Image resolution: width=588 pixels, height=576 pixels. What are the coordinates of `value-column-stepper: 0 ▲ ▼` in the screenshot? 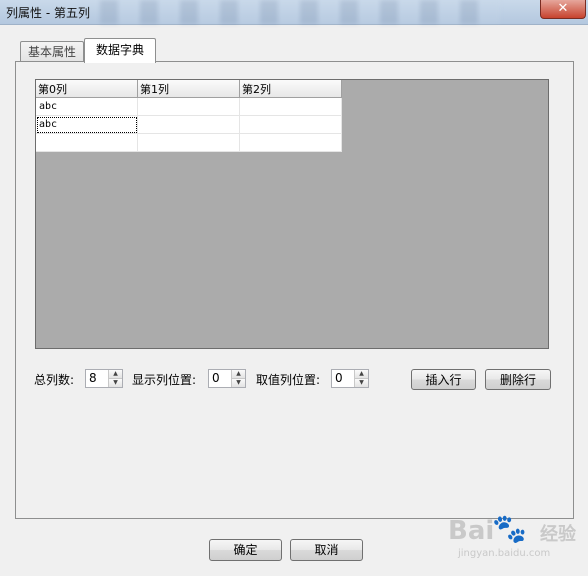 It's located at (350, 378).